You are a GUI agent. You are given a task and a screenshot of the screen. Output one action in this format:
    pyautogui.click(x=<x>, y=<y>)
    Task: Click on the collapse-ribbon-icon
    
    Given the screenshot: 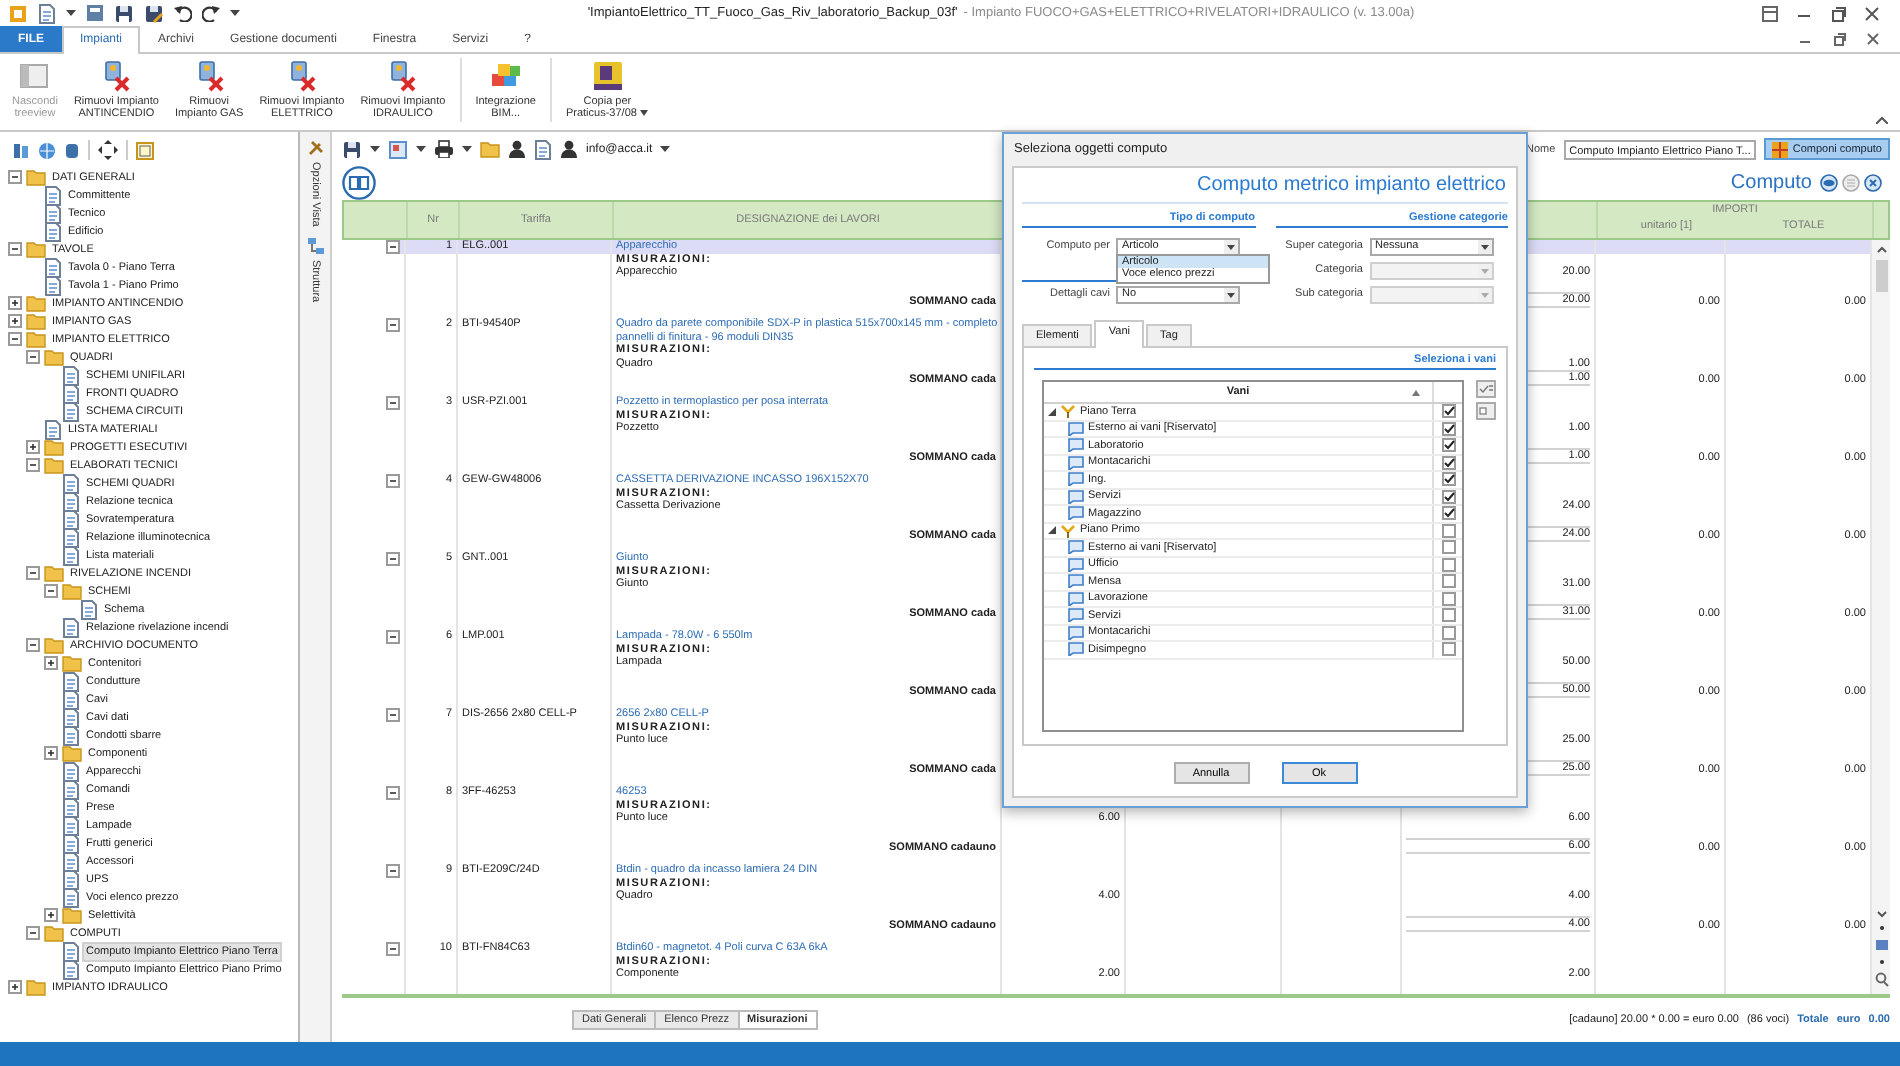 What is the action you would take?
    pyautogui.click(x=1882, y=120)
    